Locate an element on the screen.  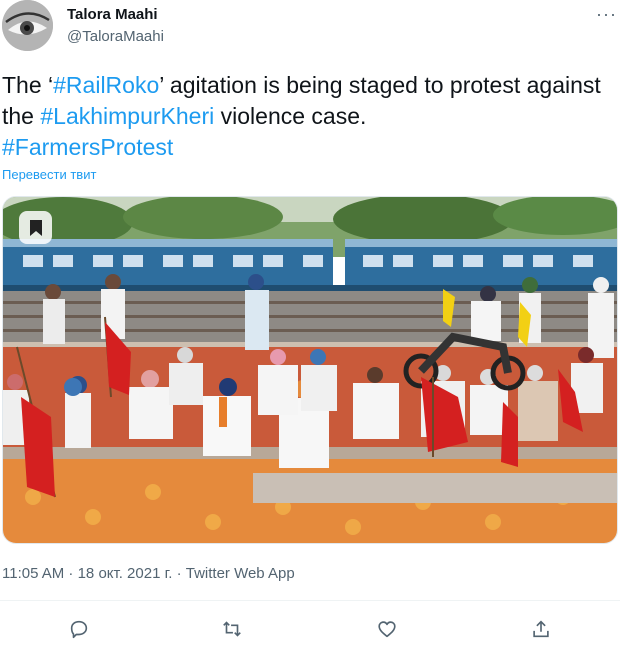
user-handle: @TaloraMaahi is located at coordinates (115, 36).